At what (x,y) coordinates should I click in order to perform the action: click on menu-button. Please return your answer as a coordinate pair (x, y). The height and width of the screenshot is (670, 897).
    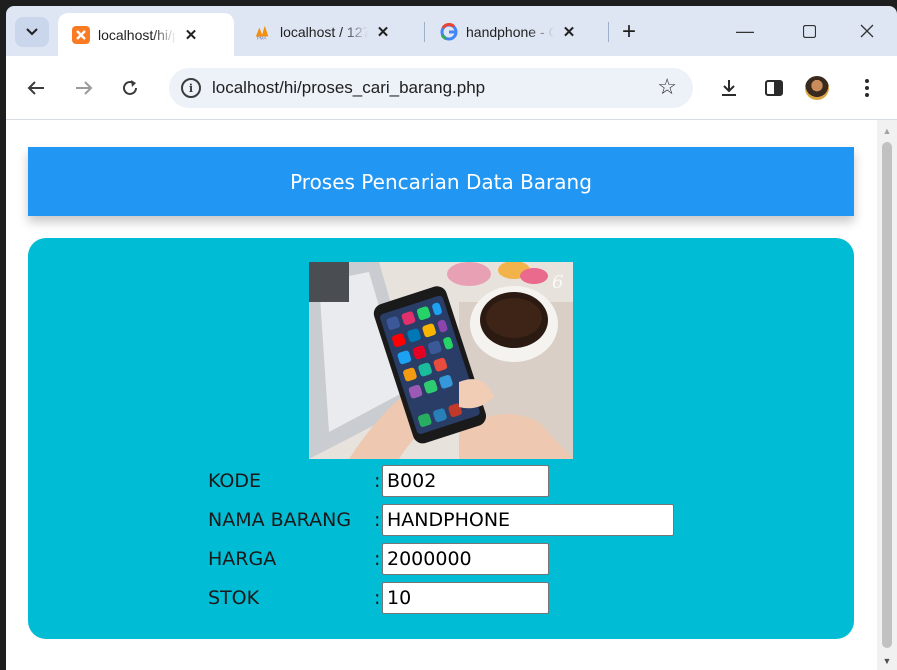
    Looking at the image, I should click on (867, 88).